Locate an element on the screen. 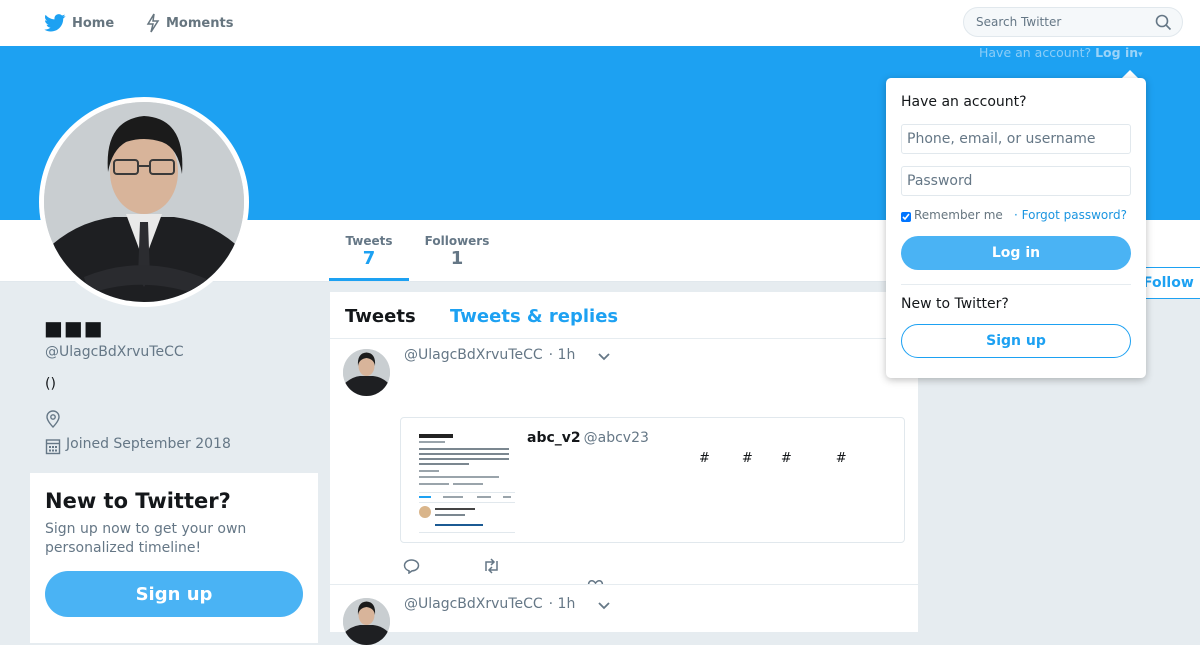 The height and width of the screenshot is (645, 1200). dropdown-signup-button: Sign up is located at coordinates (1016, 341).